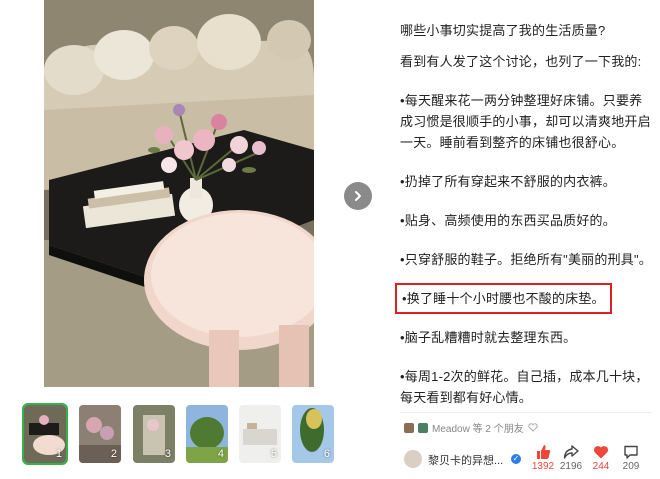  What do you see at coordinates (521, 61) in the screenshot?
I see `post-paragraph: 看到有人发了这个讨论，也列了一下我的:` at bounding box center [521, 61].